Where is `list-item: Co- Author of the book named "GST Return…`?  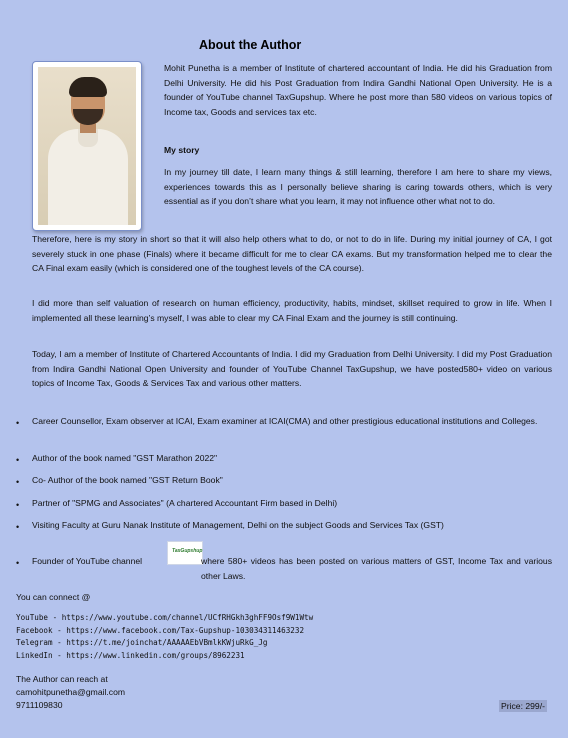 list-item: Co- Author of the book named "GST Return… is located at coordinates (127, 480).